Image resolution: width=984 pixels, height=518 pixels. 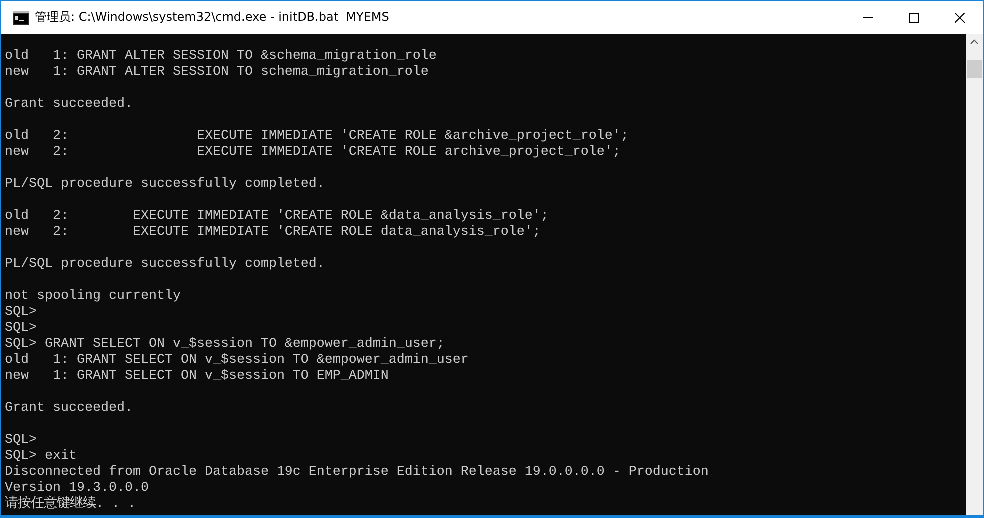 What do you see at coordinates (237, 361) in the screenshot?
I see `console-line: old 1: GRANT SELECT ON v_$session TO &empower_admin_user` at bounding box center [237, 361].